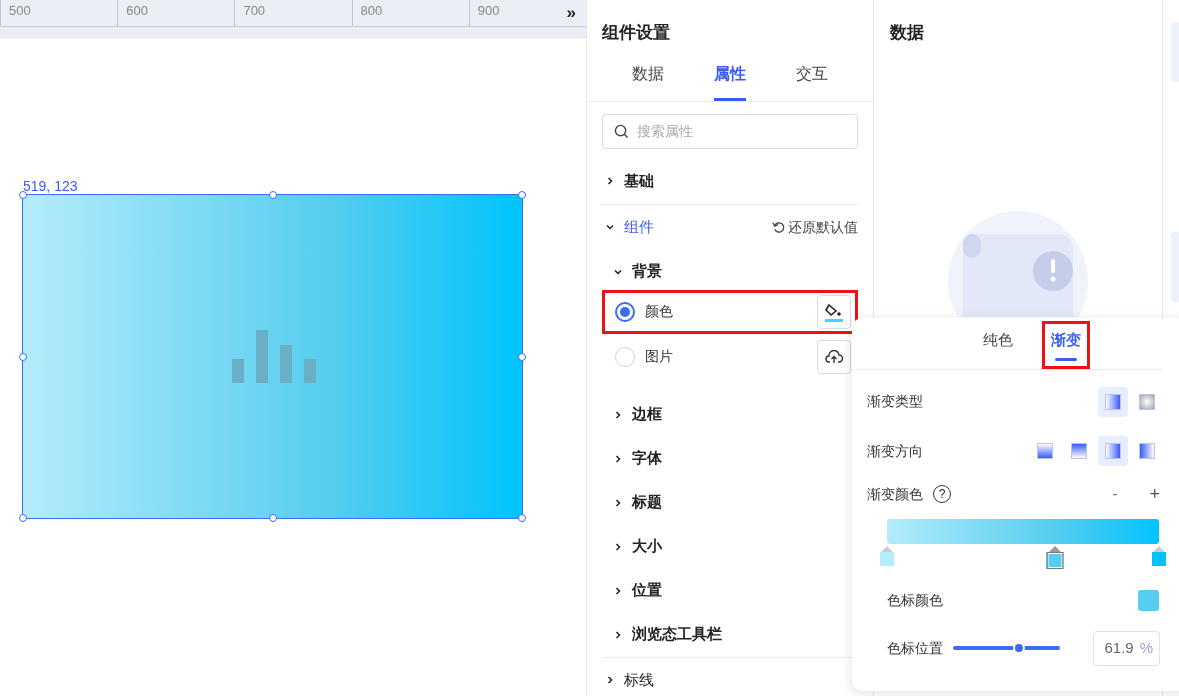 The height and width of the screenshot is (696, 1179). I want to click on panel-title: 数据, so click(907, 33).